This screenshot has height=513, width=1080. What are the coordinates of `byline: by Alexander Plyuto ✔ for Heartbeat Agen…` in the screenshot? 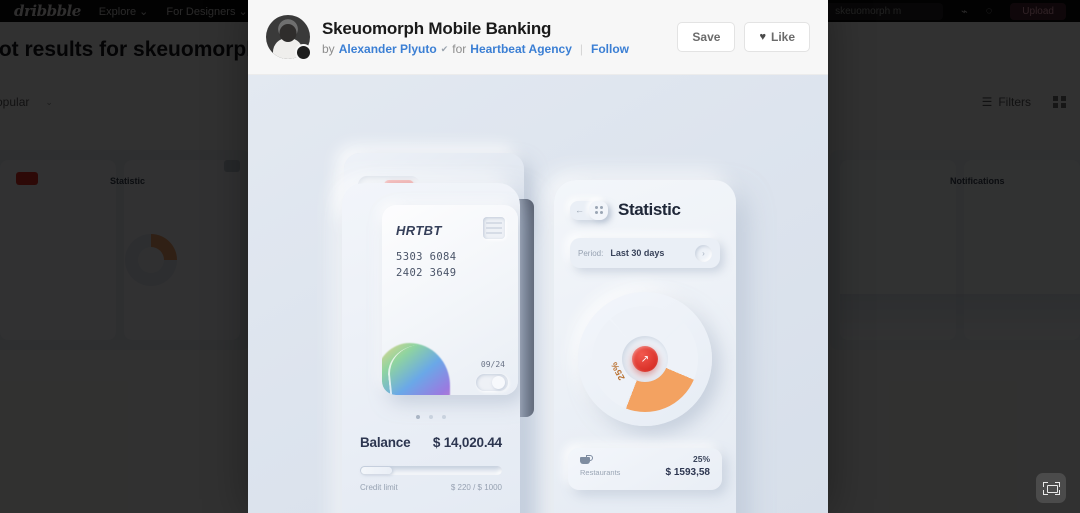 It's located at (493, 49).